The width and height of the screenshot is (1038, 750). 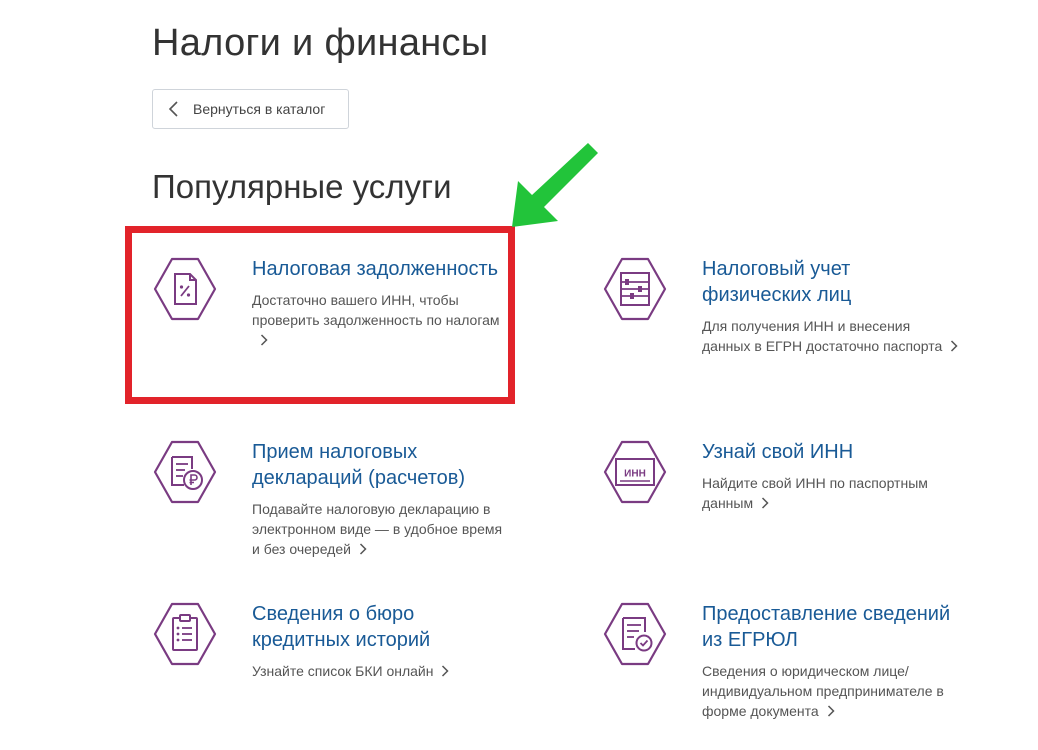 I want to click on service-title: Прием налоговых деклараций (расчетов), so click(x=382, y=465).